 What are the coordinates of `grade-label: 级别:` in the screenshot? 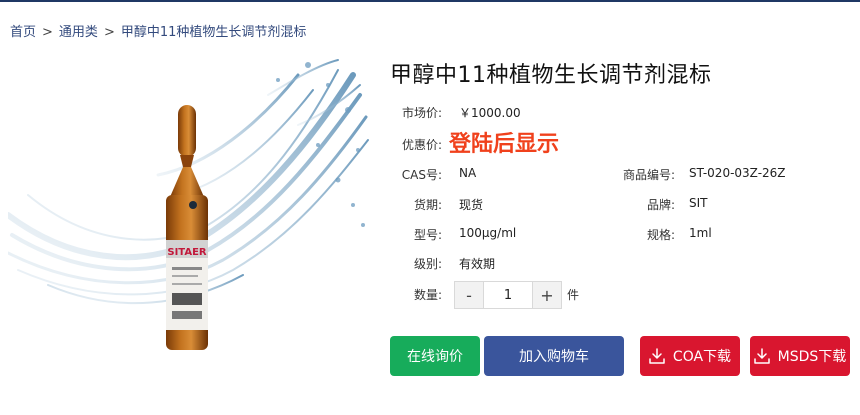 It's located at (427, 264).